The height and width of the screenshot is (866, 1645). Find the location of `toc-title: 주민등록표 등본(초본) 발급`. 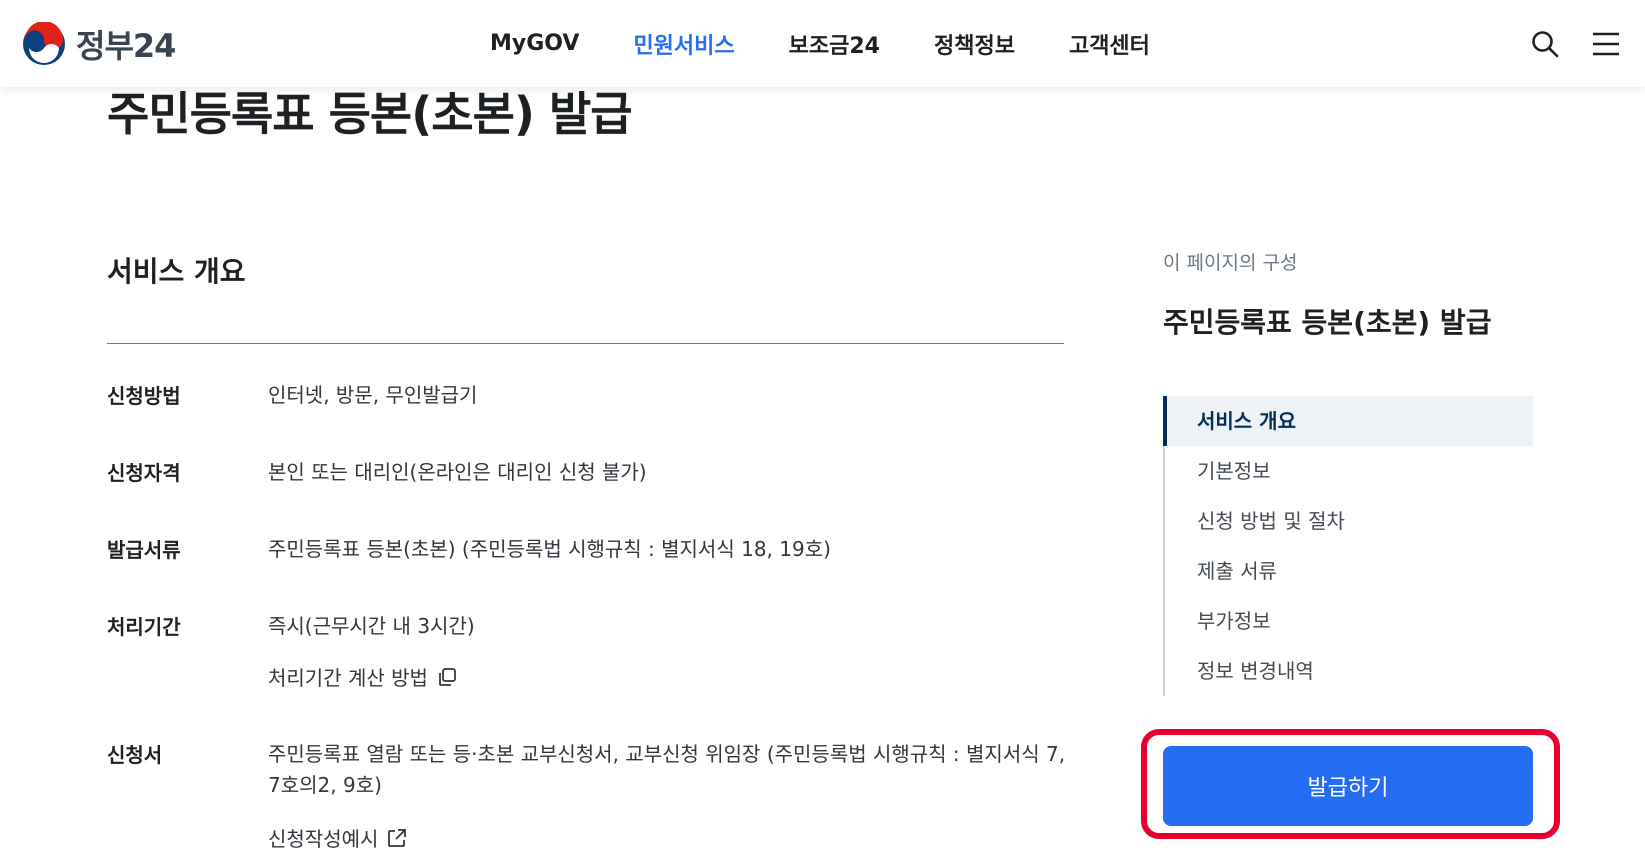

toc-title: 주민등록표 등본(초본) 발급 is located at coordinates (1327, 322).